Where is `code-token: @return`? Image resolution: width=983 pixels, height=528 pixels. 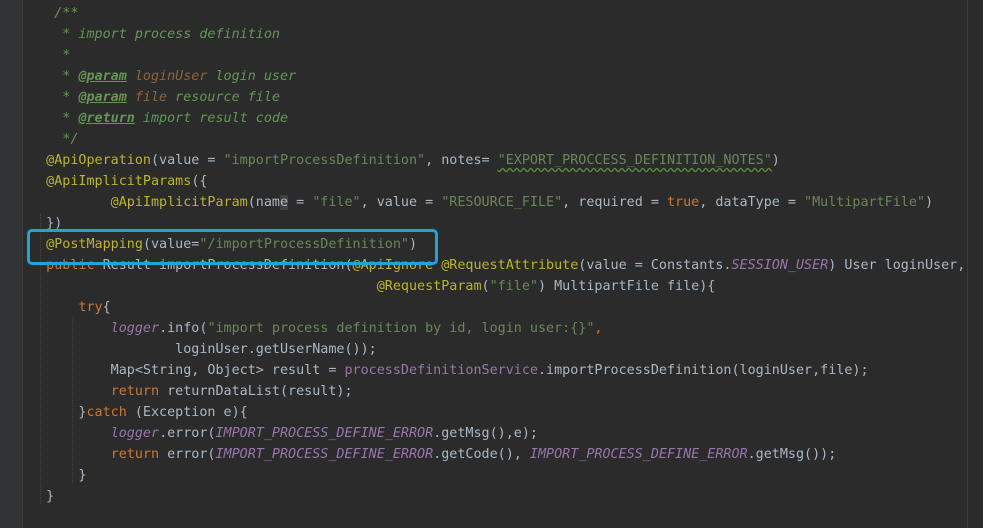
code-token: @return is located at coordinates (106, 118).